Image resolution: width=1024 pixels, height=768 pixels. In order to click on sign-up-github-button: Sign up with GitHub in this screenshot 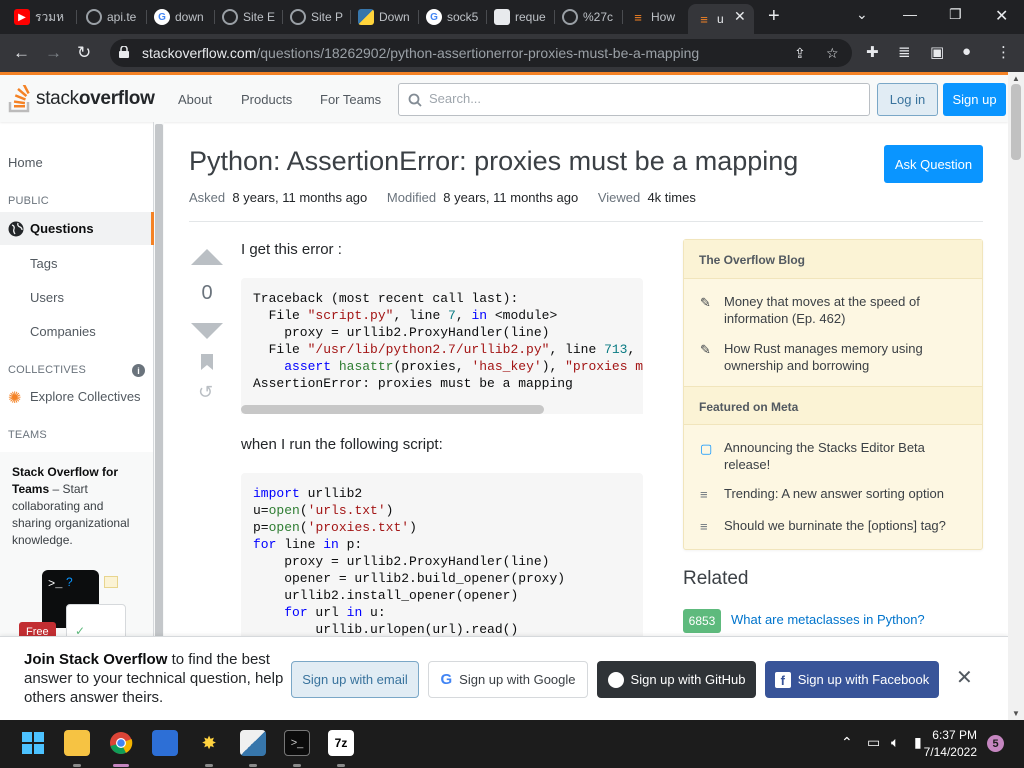, I will do `click(676, 679)`.